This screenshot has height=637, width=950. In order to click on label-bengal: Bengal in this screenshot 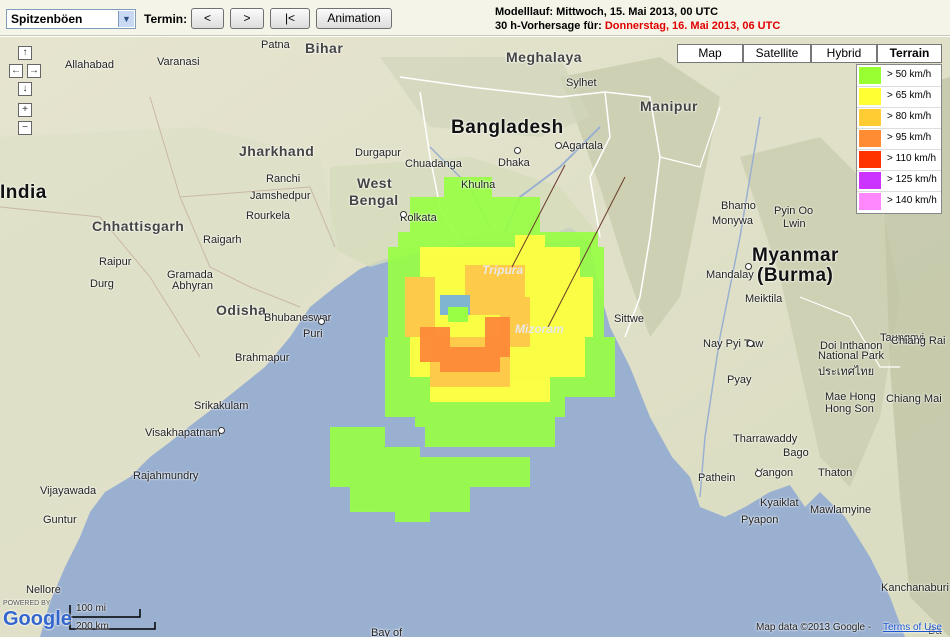, I will do `click(374, 200)`.